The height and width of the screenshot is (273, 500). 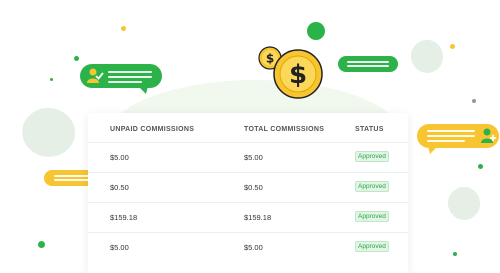 I want to click on table-row: $0.50 $0.50 Approved, so click(x=248, y=187).